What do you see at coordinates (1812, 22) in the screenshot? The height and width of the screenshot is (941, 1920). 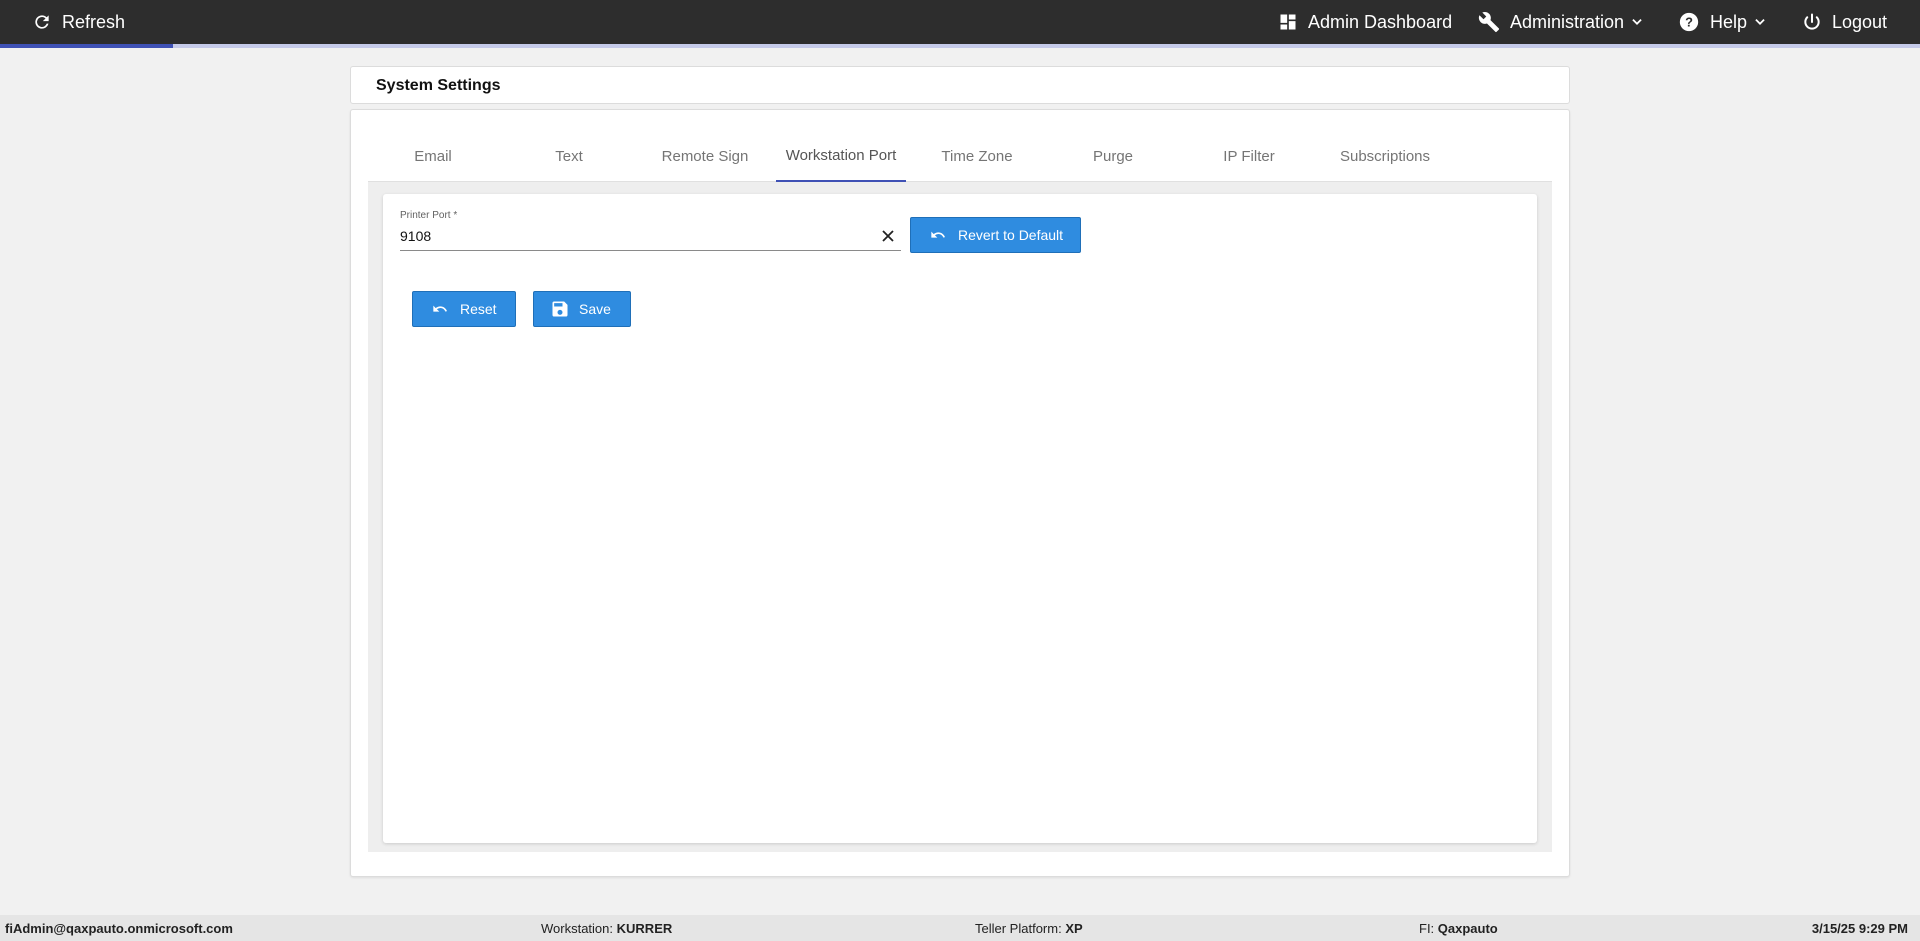 I see `power-icon` at bounding box center [1812, 22].